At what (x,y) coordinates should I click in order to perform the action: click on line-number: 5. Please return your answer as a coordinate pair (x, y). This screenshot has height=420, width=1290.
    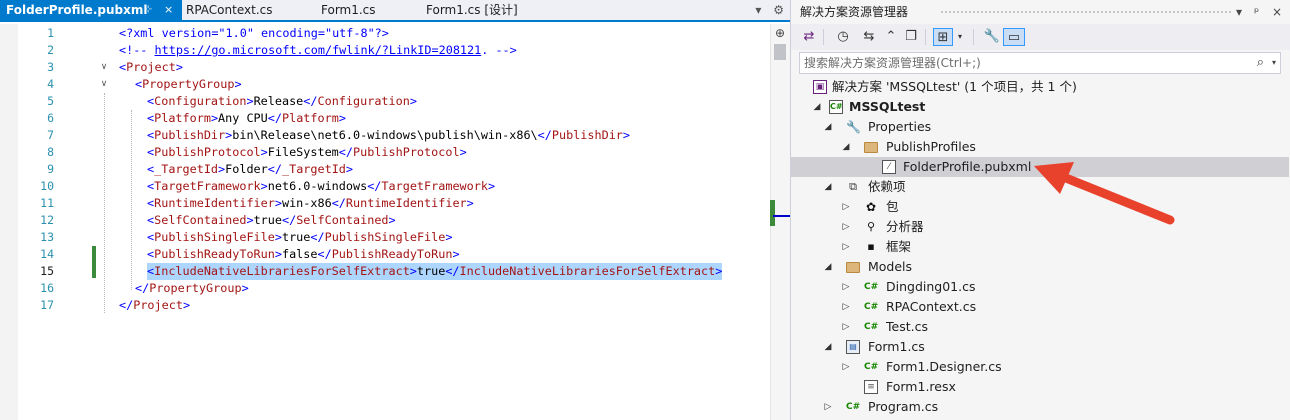
    Looking at the image, I should click on (50, 101).